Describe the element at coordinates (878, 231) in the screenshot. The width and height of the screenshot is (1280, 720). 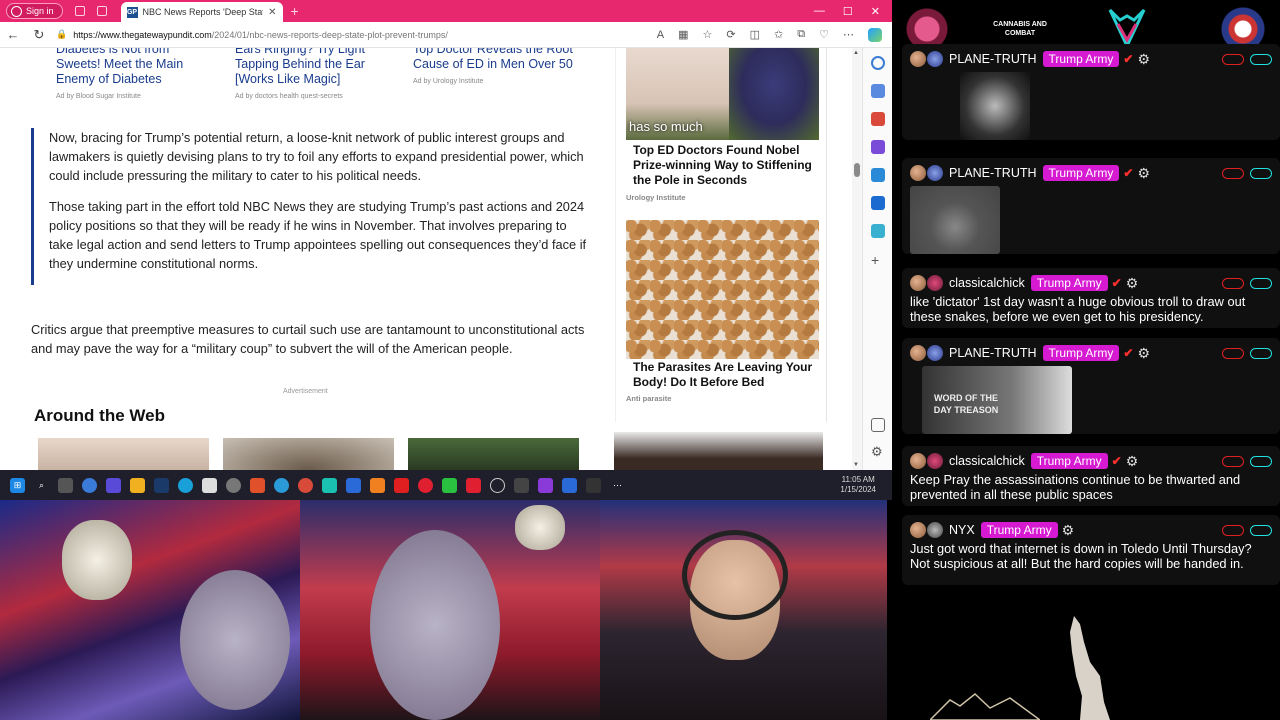
I see `send-icon` at that location.